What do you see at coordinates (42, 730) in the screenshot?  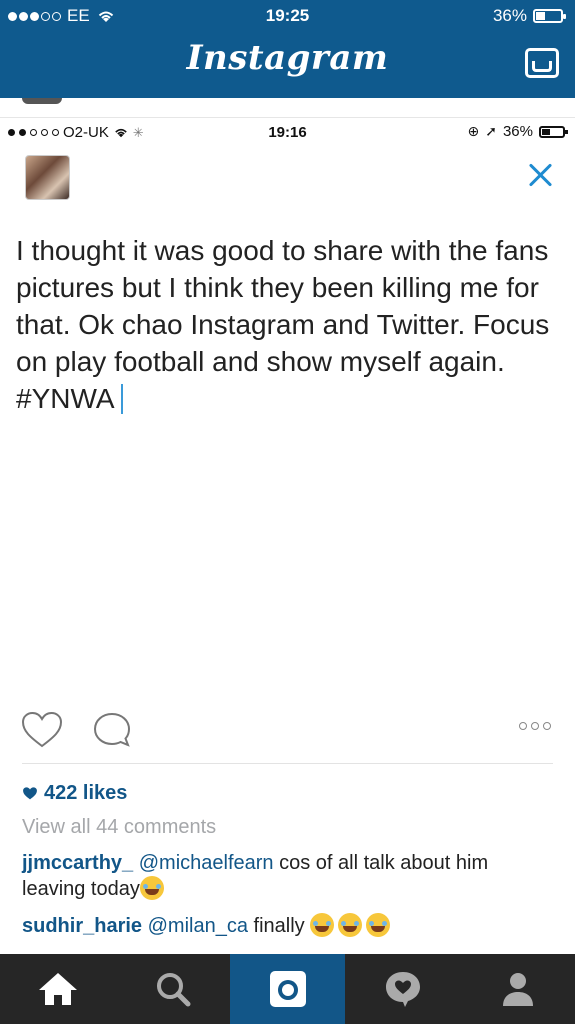 I see `heart-outline-icon` at bounding box center [42, 730].